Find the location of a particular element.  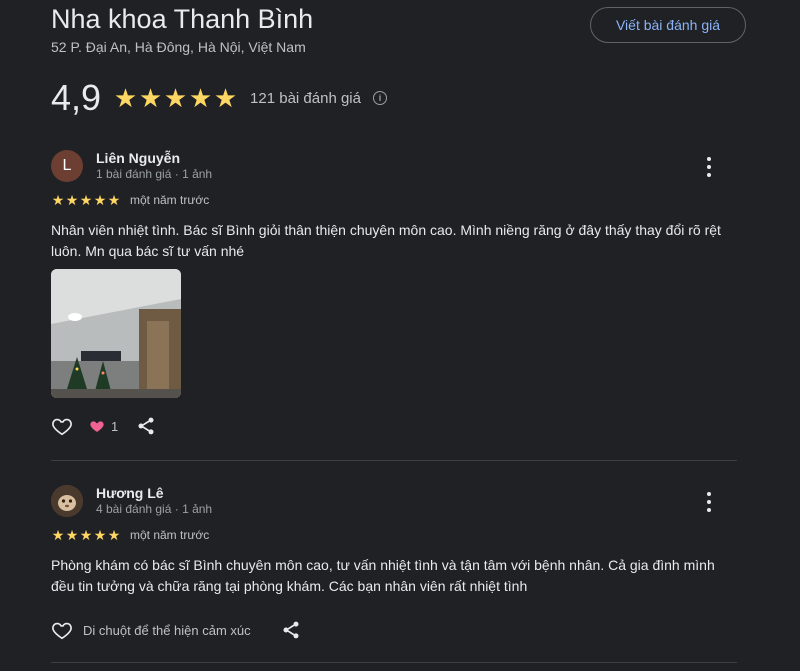

avatar: L is located at coordinates (67, 166).